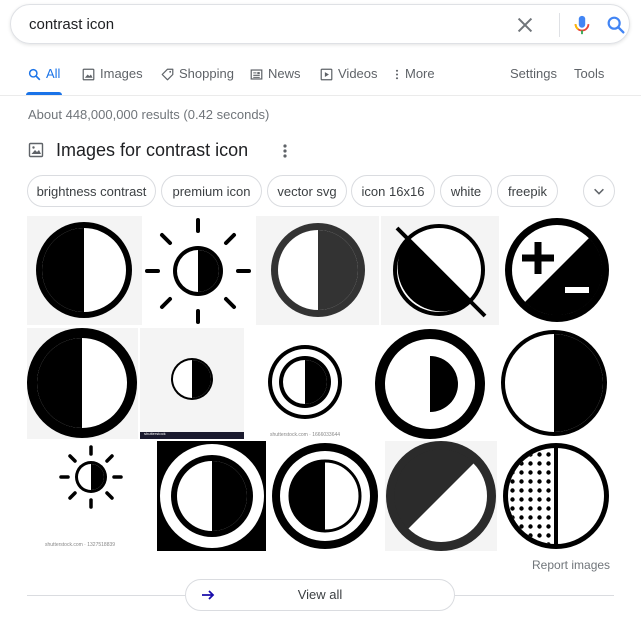 Image resolution: width=641 pixels, height=620 pixels. I want to click on images-section-title: Images for contrast icon, so click(152, 150).